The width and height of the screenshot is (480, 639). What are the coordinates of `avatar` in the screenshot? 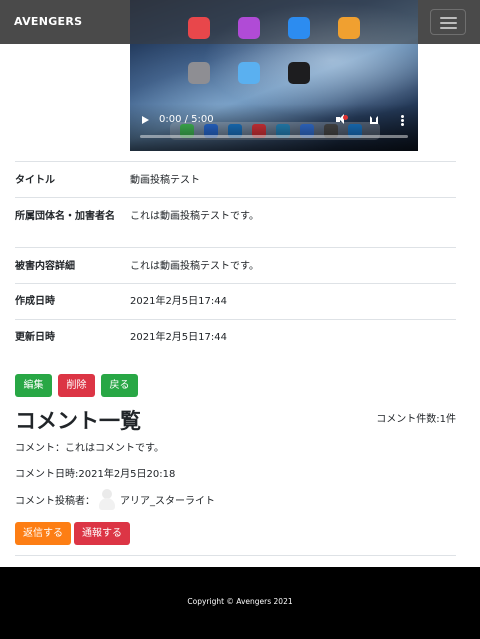 It's located at (107, 499).